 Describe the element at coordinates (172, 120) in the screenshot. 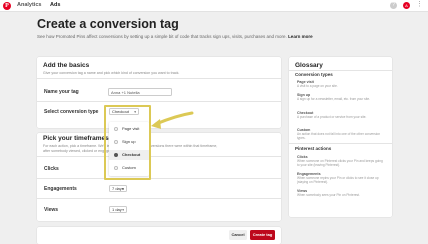

I see `arrow-icon` at that location.